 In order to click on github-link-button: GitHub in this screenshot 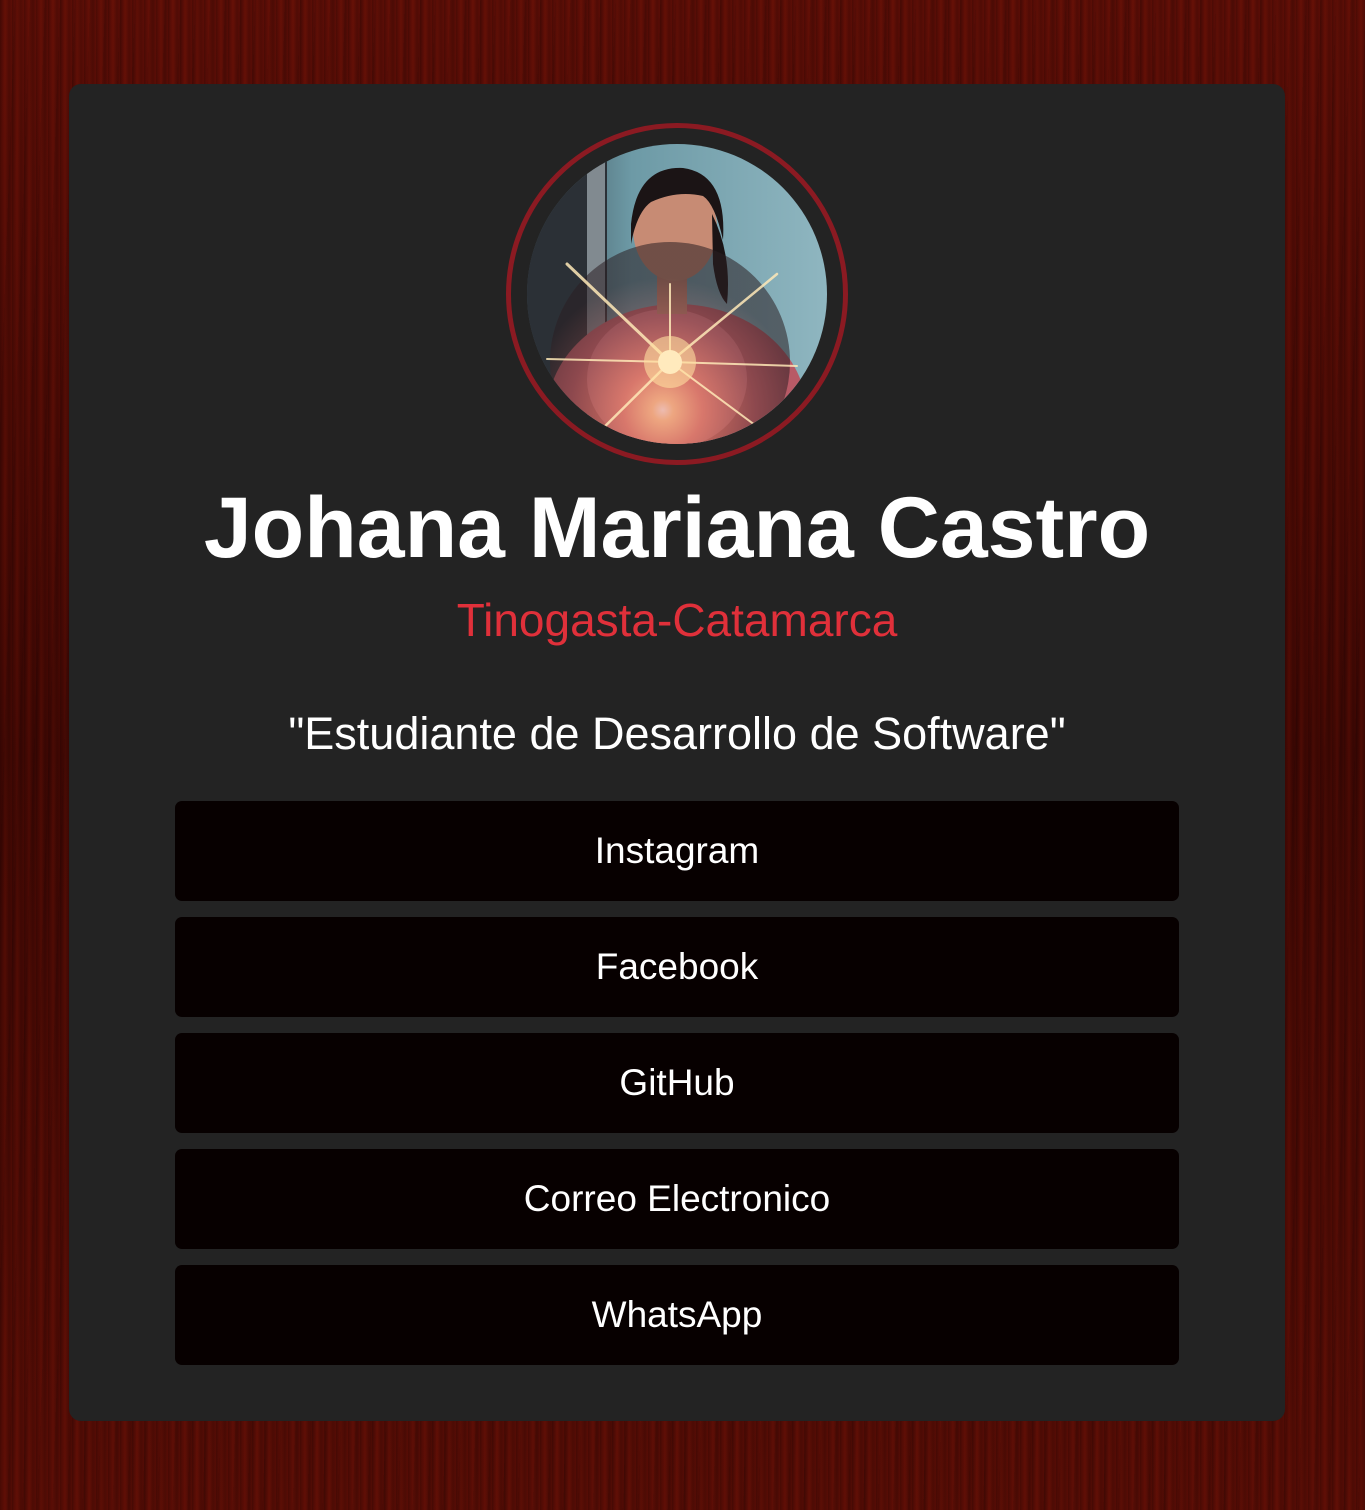, I will do `click(677, 1083)`.